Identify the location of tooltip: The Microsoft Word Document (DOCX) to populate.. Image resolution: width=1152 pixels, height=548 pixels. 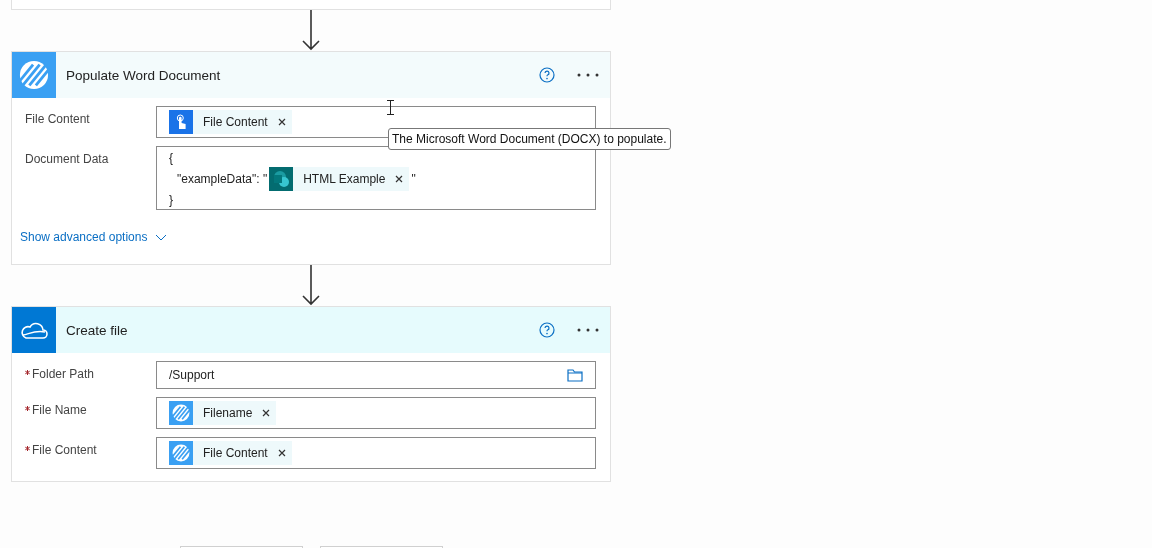
(529, 139).